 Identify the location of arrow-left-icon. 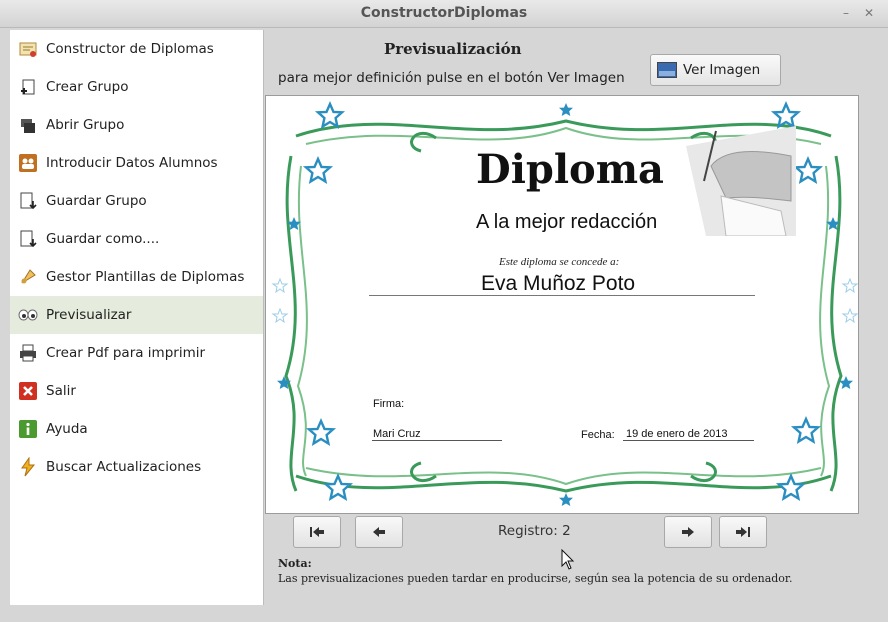
(379, 532).